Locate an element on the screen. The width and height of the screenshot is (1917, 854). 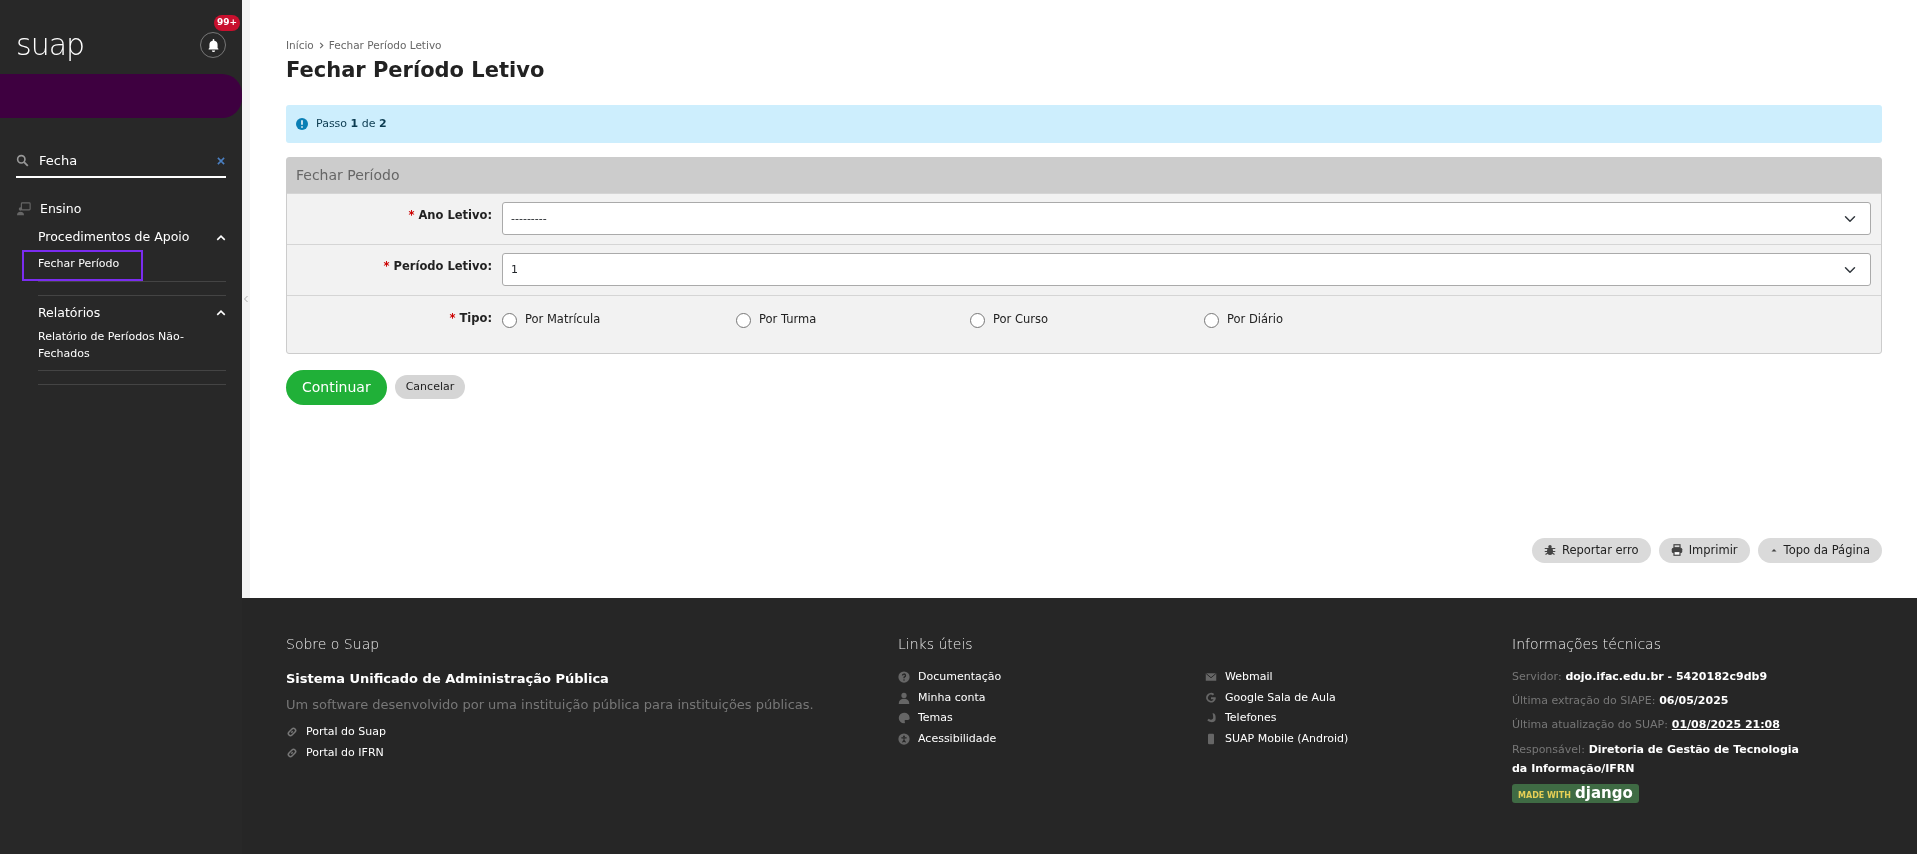
info-line: Servidor: dojo.ifac.edu.br - 5420182c9db9 is located at coordinates (1640, 677).